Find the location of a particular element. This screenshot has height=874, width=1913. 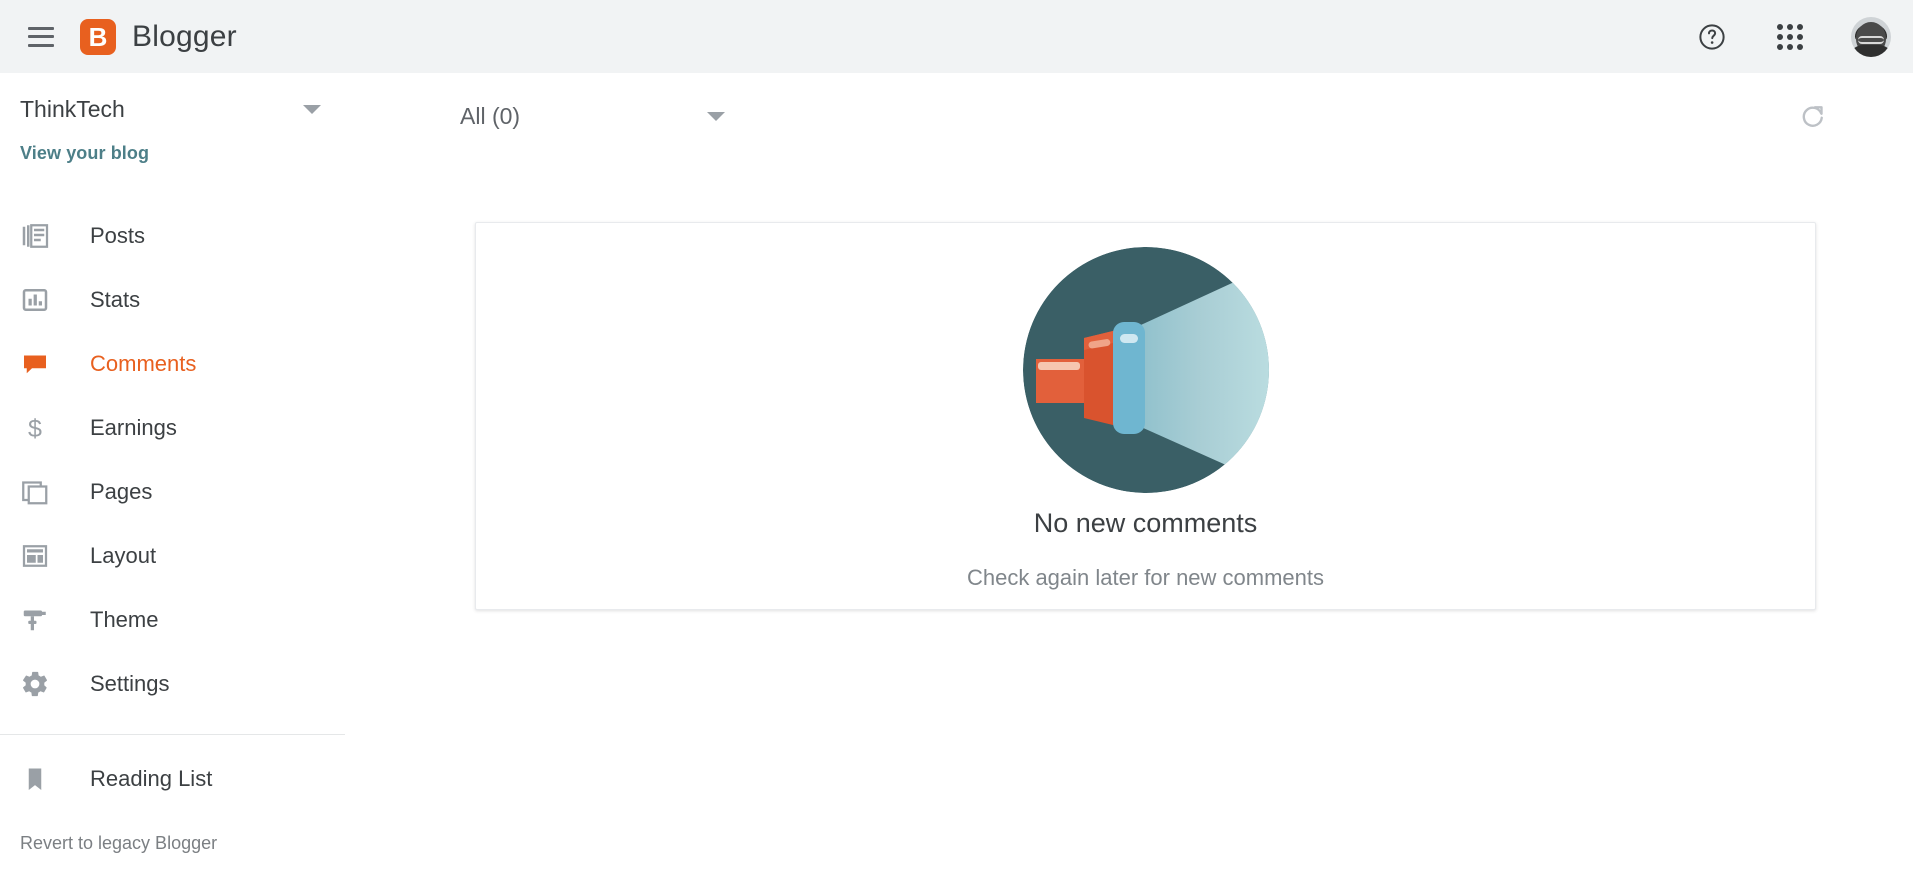

sidebar-item-posts: Posts is located at coordinates (172, 236).